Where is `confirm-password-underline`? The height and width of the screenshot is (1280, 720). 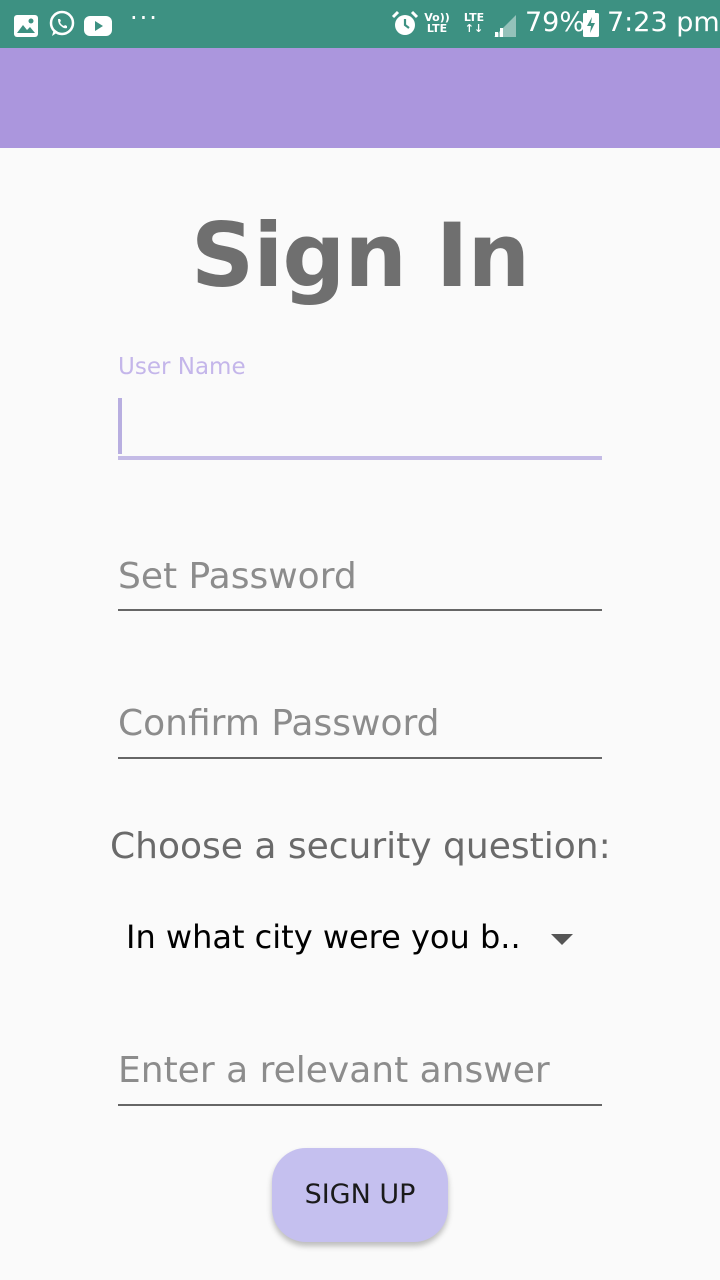 confirm-password-underline is located at coordinates (360, 758).